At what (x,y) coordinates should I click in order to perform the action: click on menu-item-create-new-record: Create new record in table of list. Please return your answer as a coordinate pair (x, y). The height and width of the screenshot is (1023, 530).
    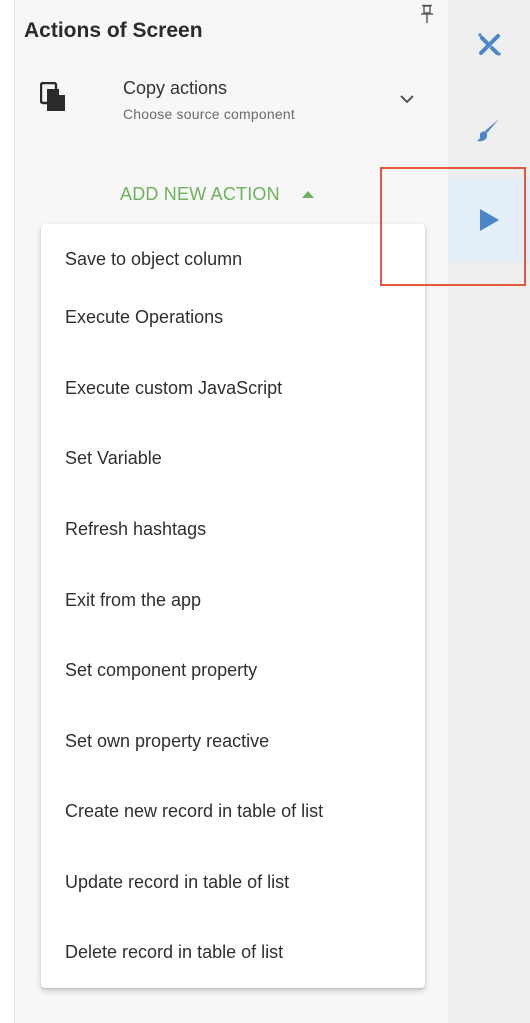
    Looking at the image, I should click on (233, 811).